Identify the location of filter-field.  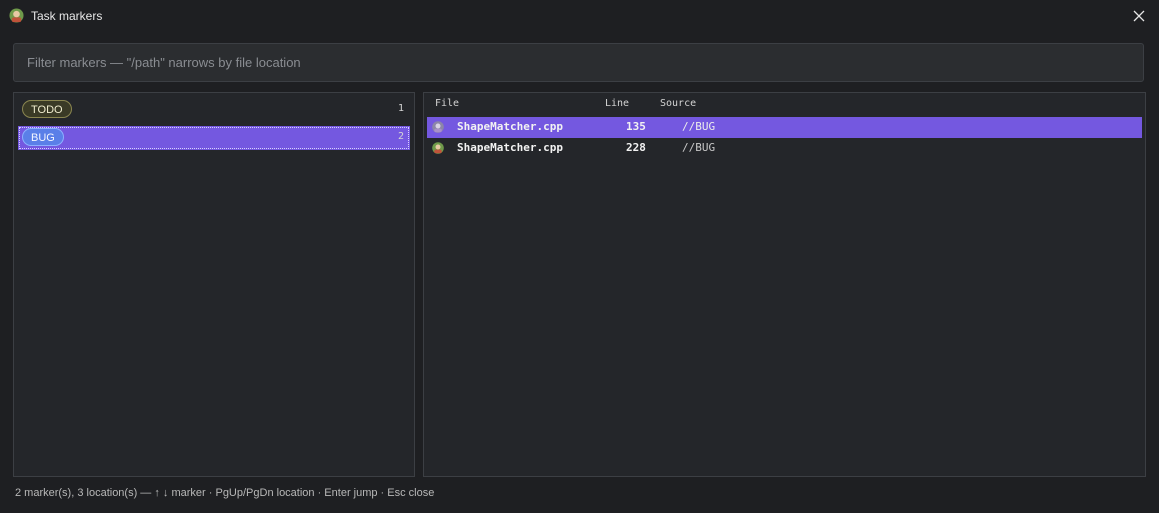
(578, 62).